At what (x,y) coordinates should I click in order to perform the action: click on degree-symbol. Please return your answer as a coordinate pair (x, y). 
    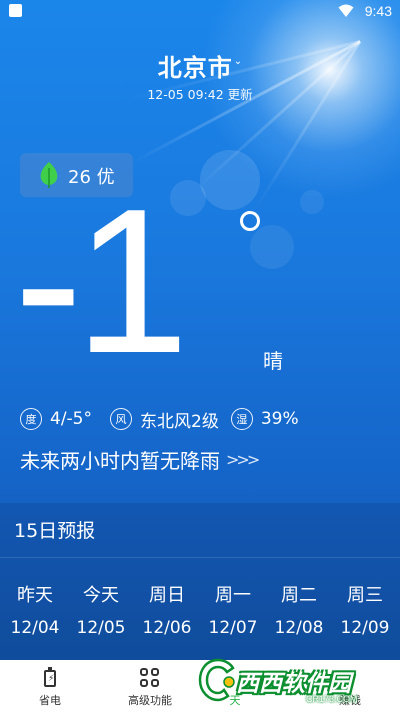
    Looking at the image, I should click on (250, 221).